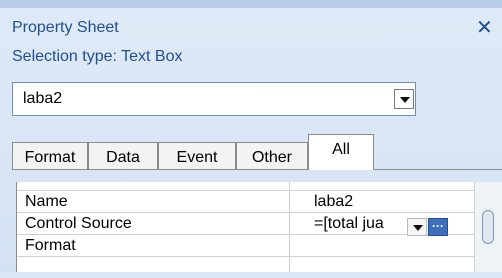  I want to click on tab-event: Event, so click(197, 156).